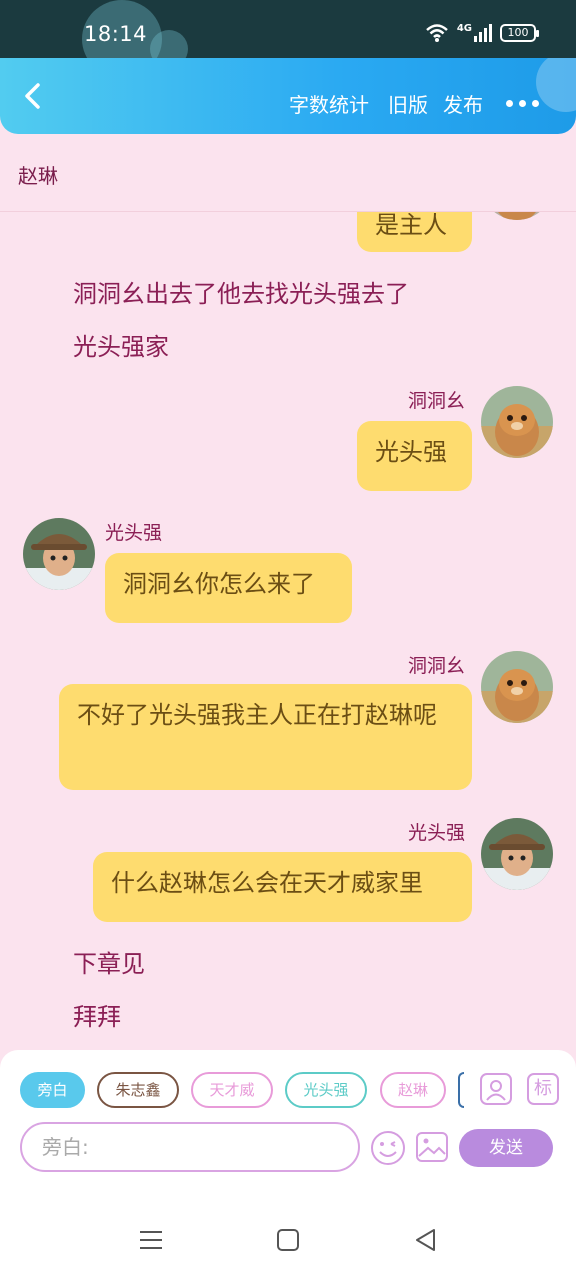  Describe the element at coordinates (52, 1090) in the screenshot. I see `role-chip-narrator: 旁白` at that location.